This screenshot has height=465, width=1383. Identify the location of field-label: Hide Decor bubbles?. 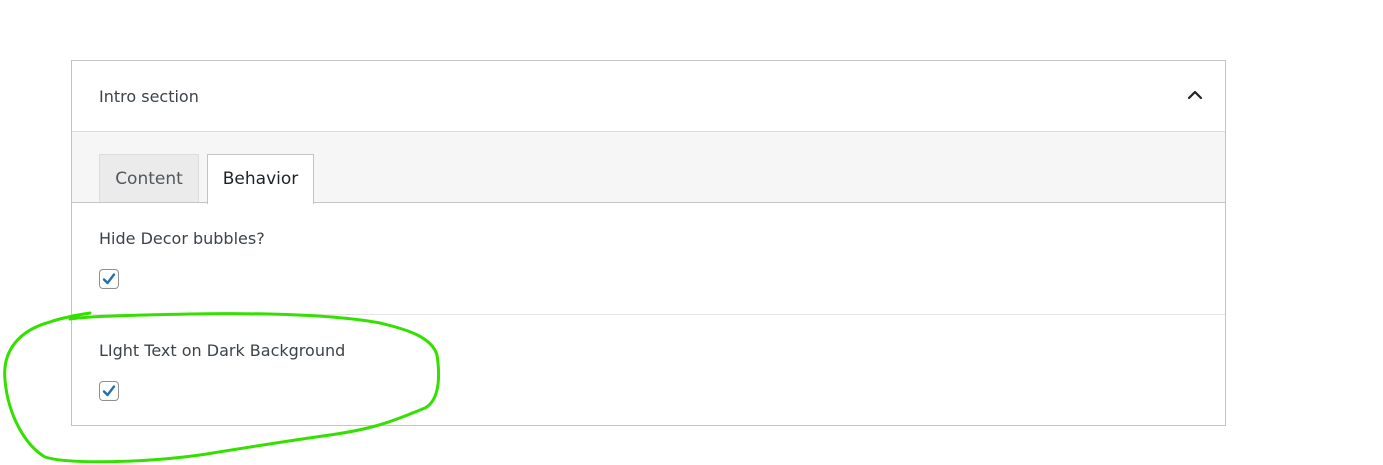
(182, 238).